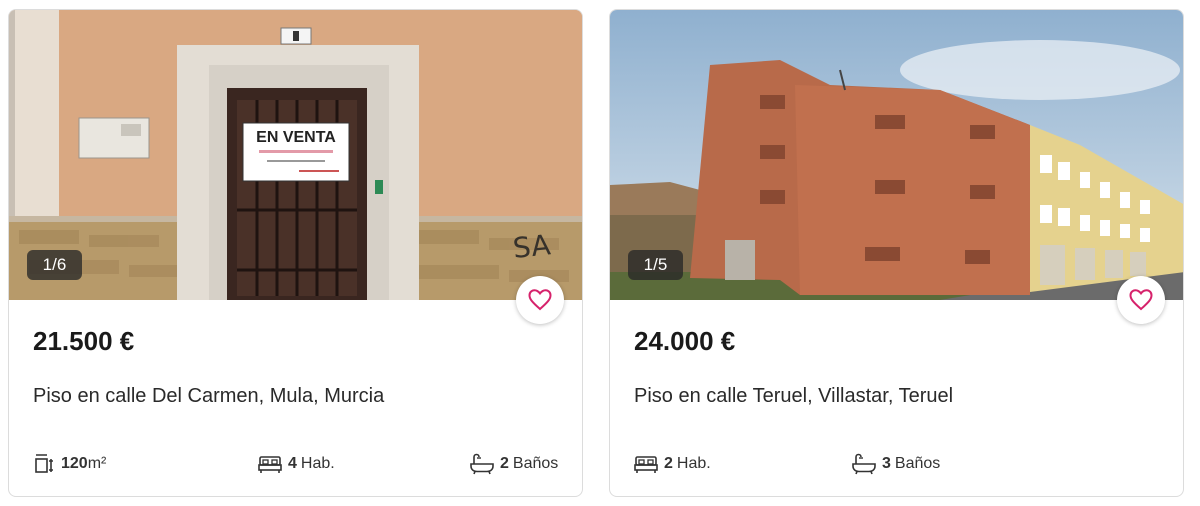 The height and width of the screenshot is (506, 1200). What do you see at coordinates (296, 137) in the screenshot?
I see `sale-sign-text: EN VENTA` at bounding box center [296, 137].